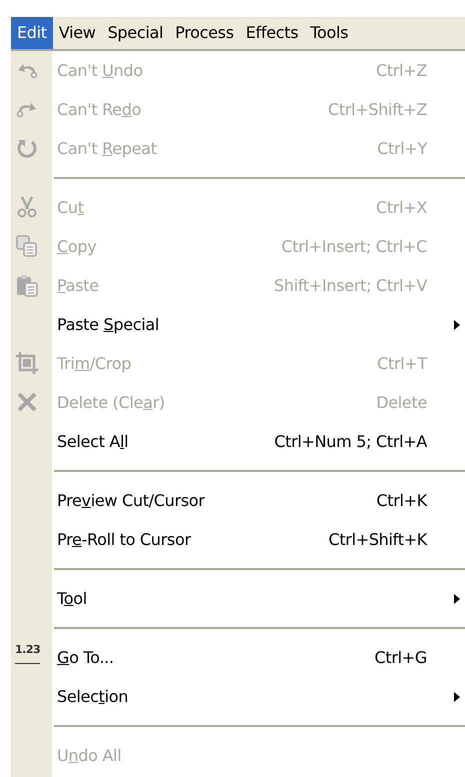 The image size is (465, 777). What do you see at coordinates (27, 246) in the screenshot?
I see `copy-icon` at bounding box center [27, 246].